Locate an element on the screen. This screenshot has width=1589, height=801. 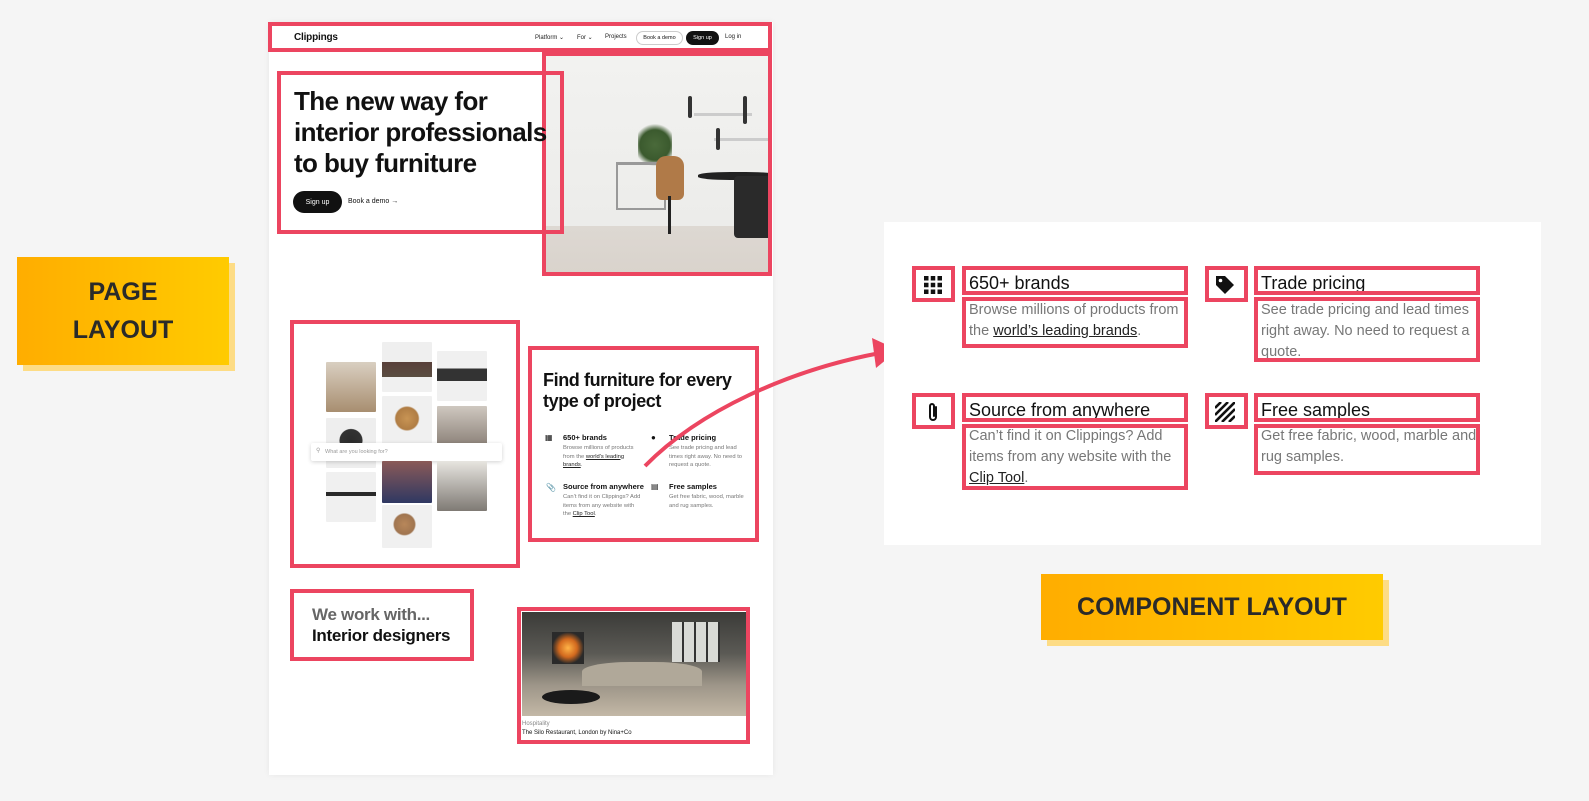
component-layout-label: COMPONENT LAYOUT is located at coordinates (1212, 607).